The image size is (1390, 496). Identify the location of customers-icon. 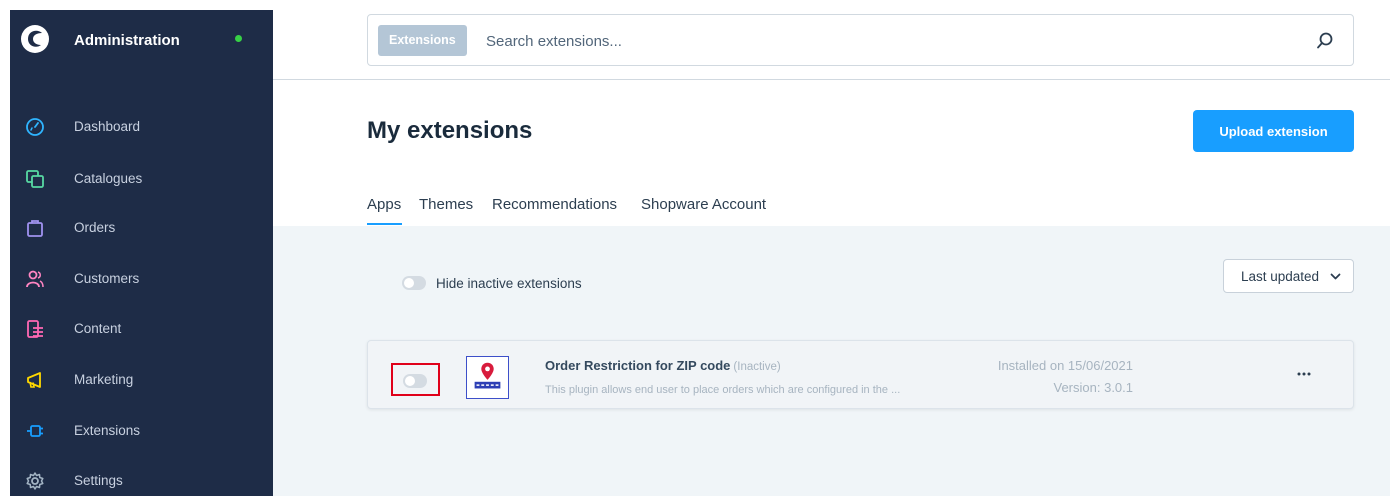
(35, 279).